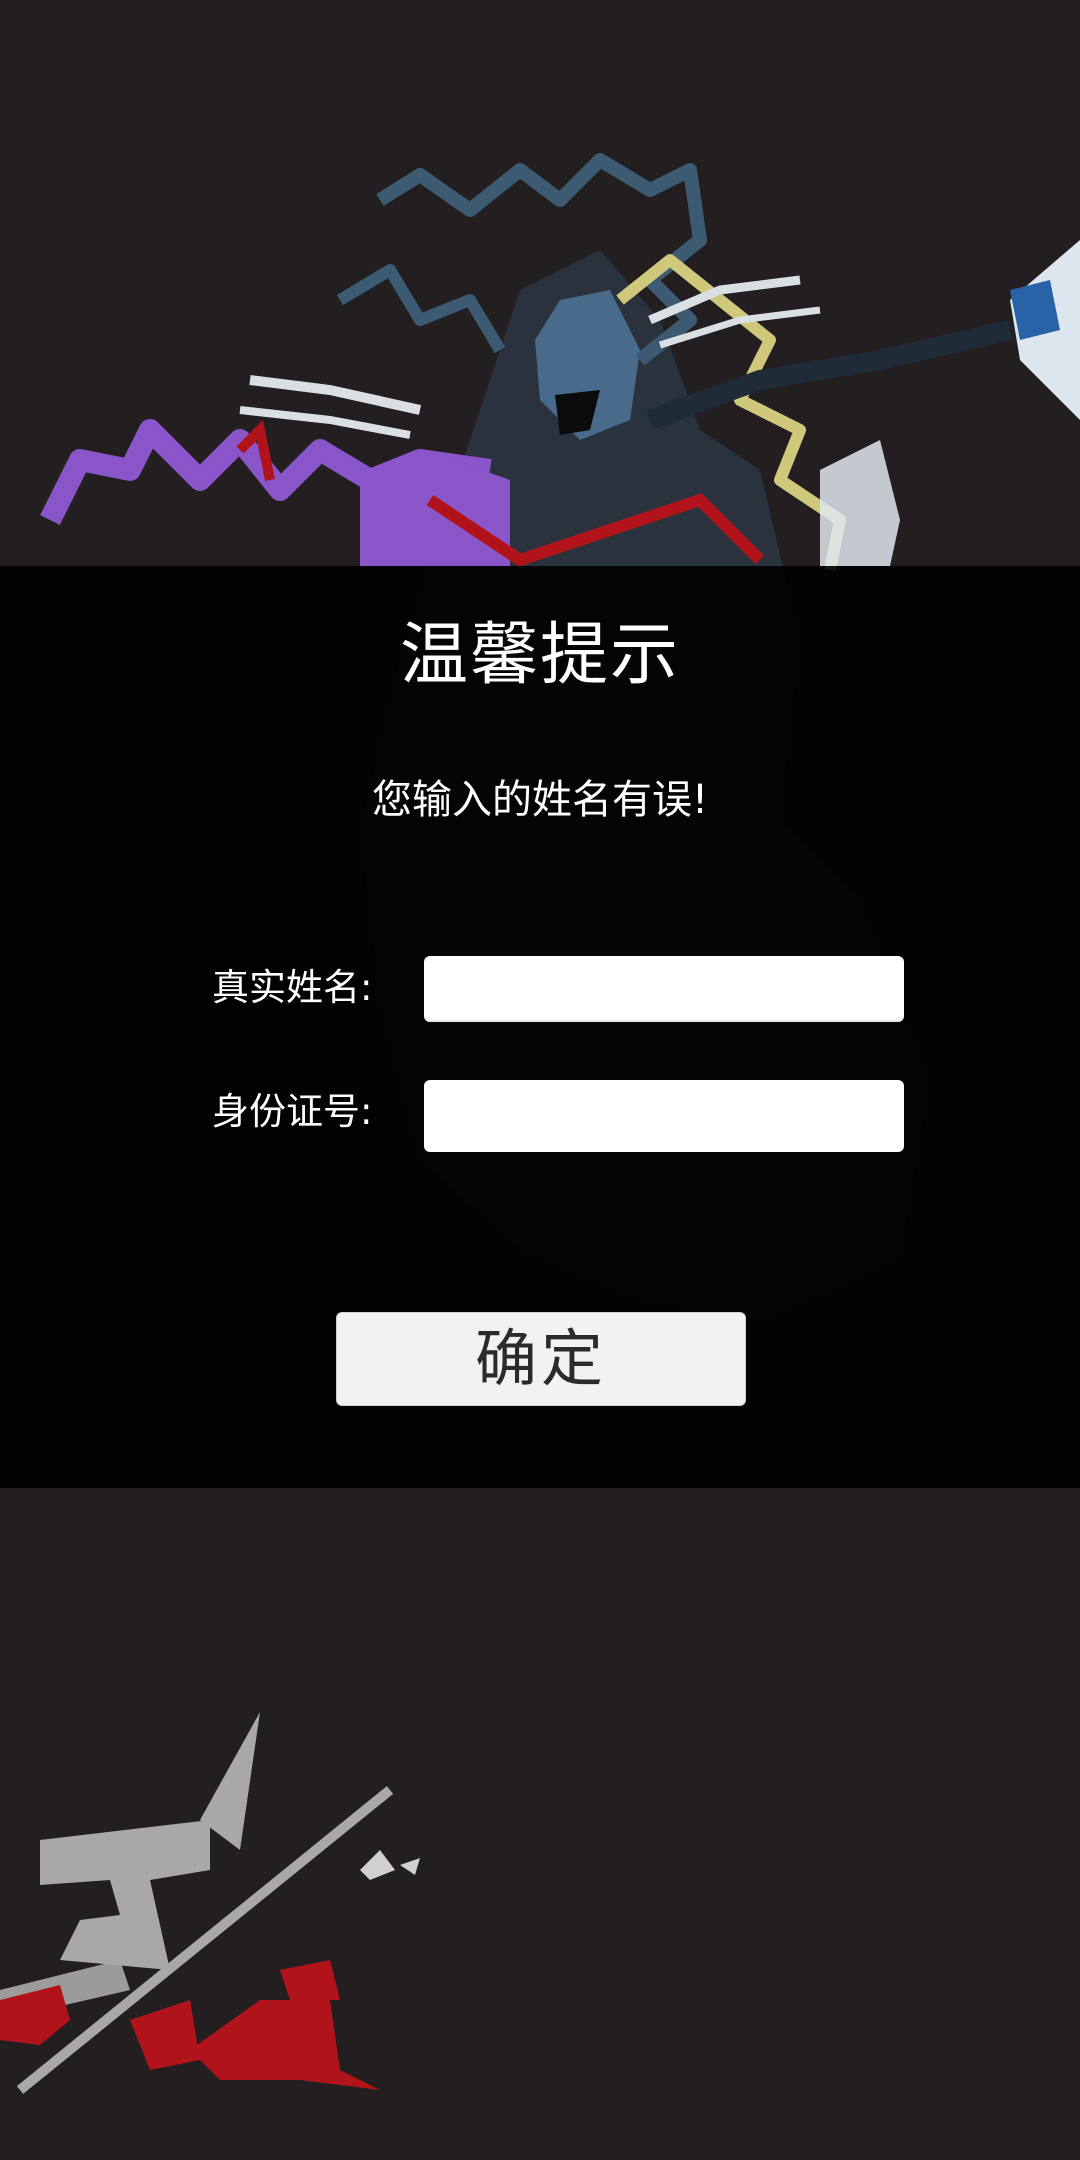 The image size is (1080, 2160). What do you see at coordinates (664, 1116) in the screenshot?
I see `id-number-input` at bounding box center [664, 1116].